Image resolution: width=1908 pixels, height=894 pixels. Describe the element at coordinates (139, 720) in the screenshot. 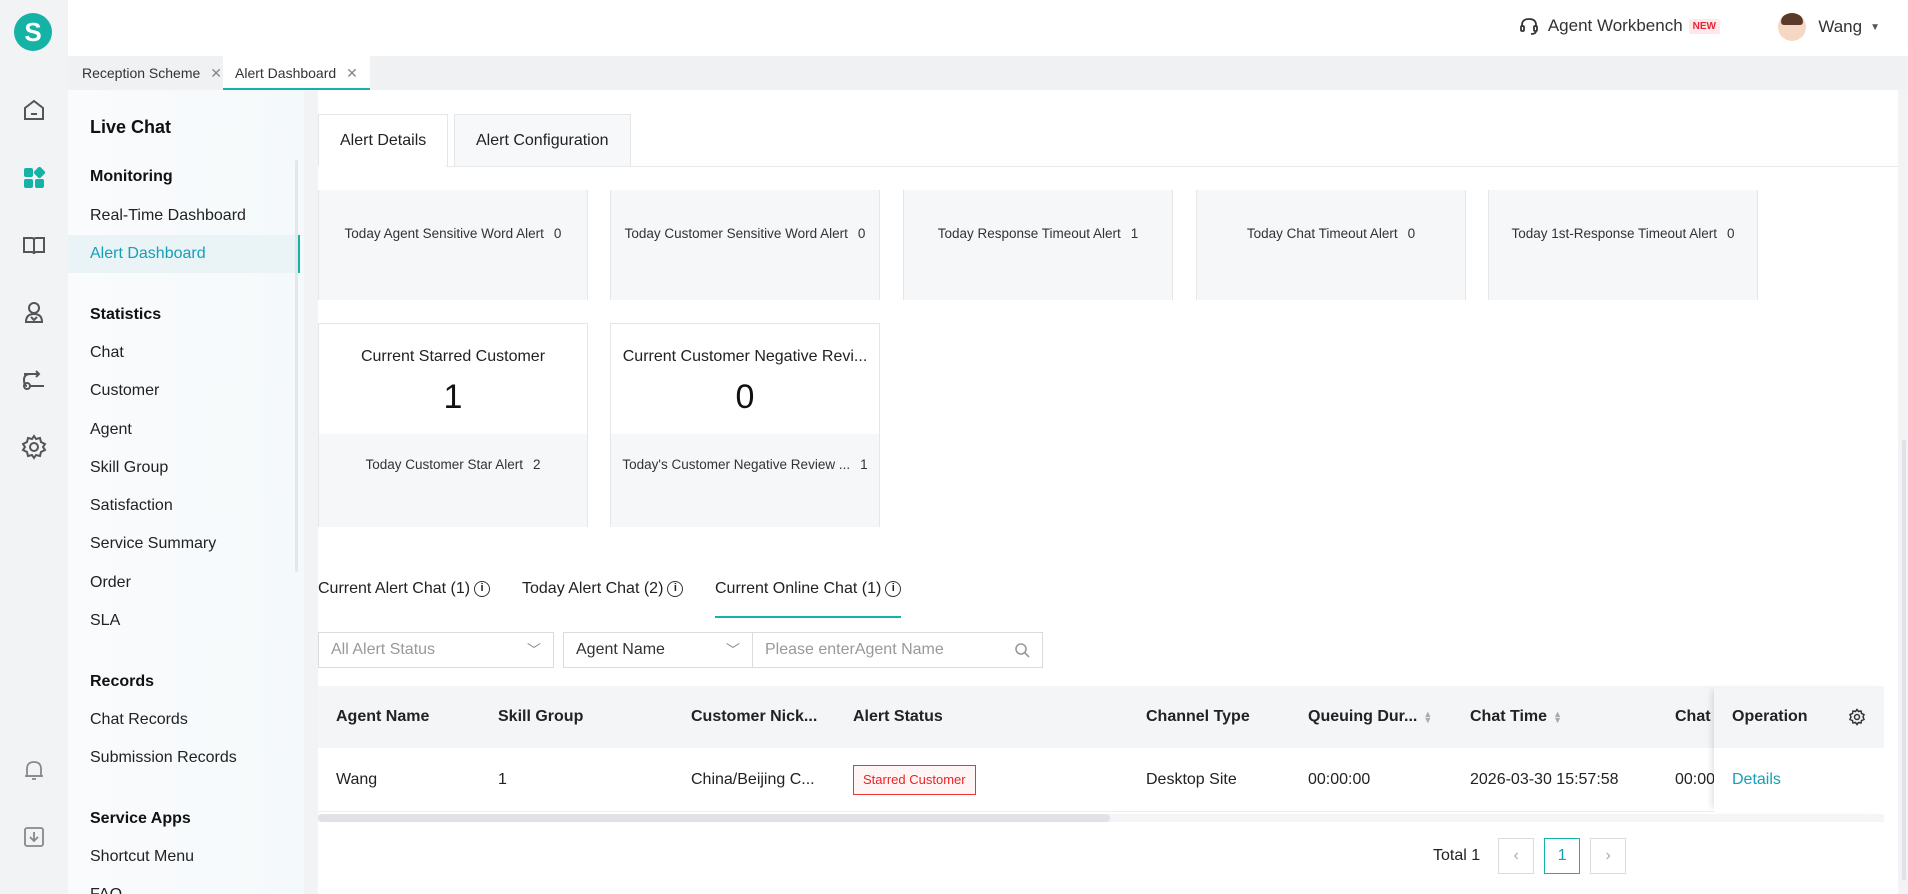

I see `sidebar-item-chat-records: Chat Records` at that location.